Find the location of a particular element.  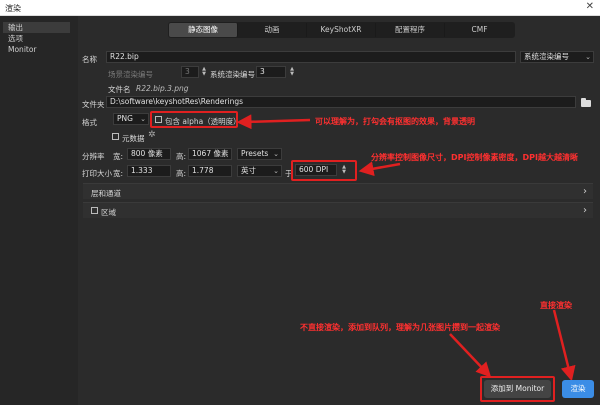

region-checkbox is located at coordinates (94, 210).